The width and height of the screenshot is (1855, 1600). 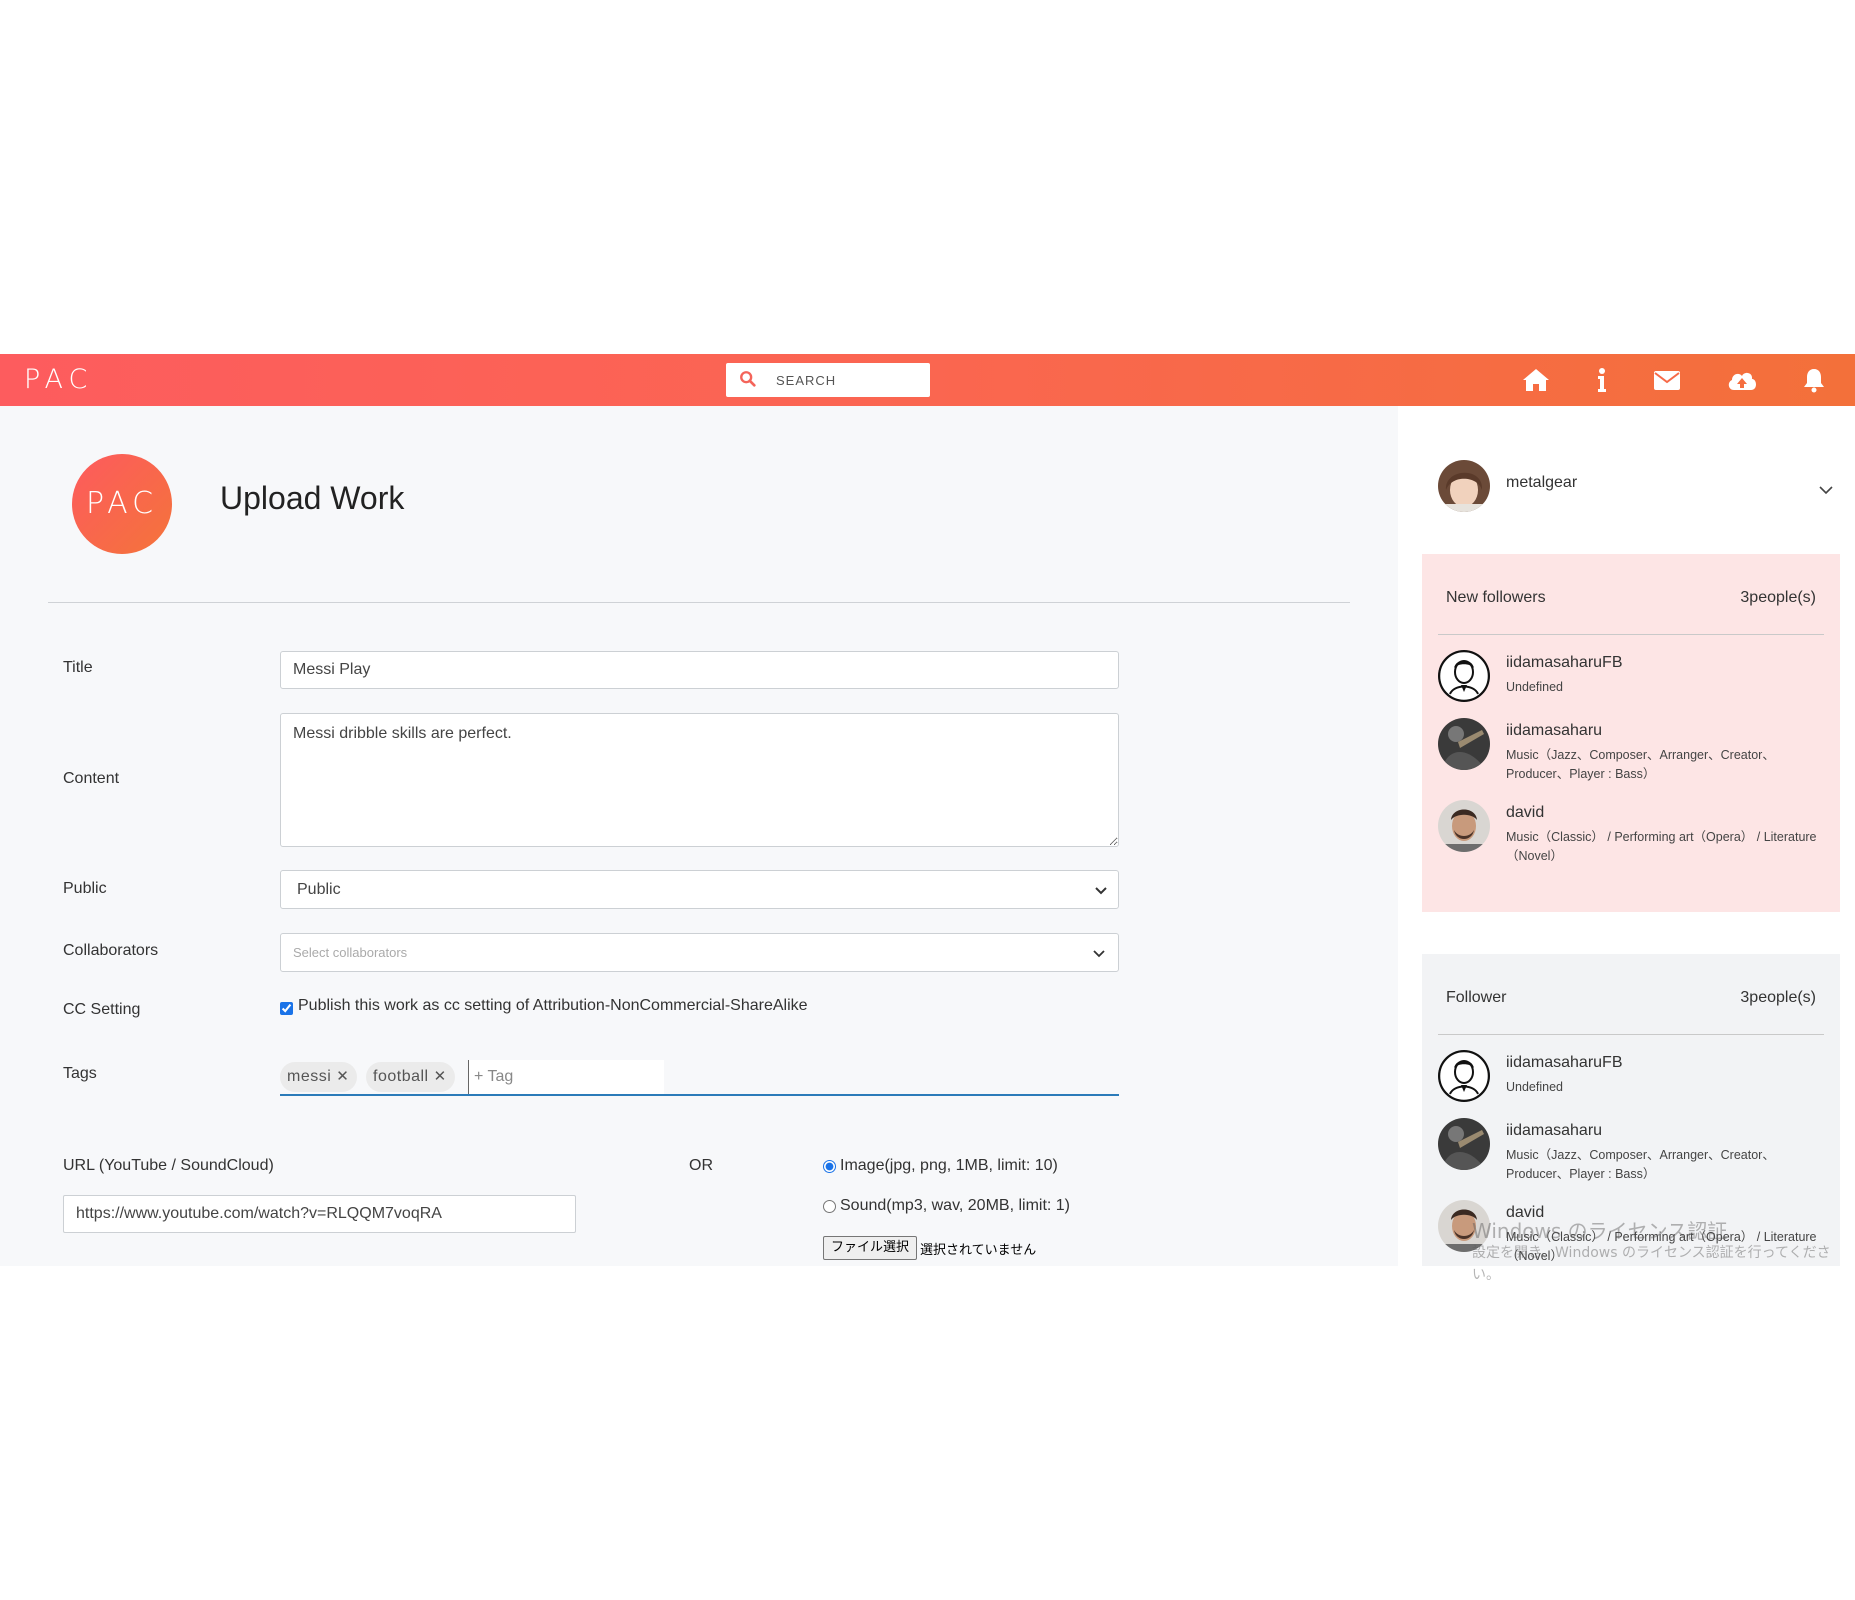 I want to click on page-title: Upload Work, so click(x=312, y=498).